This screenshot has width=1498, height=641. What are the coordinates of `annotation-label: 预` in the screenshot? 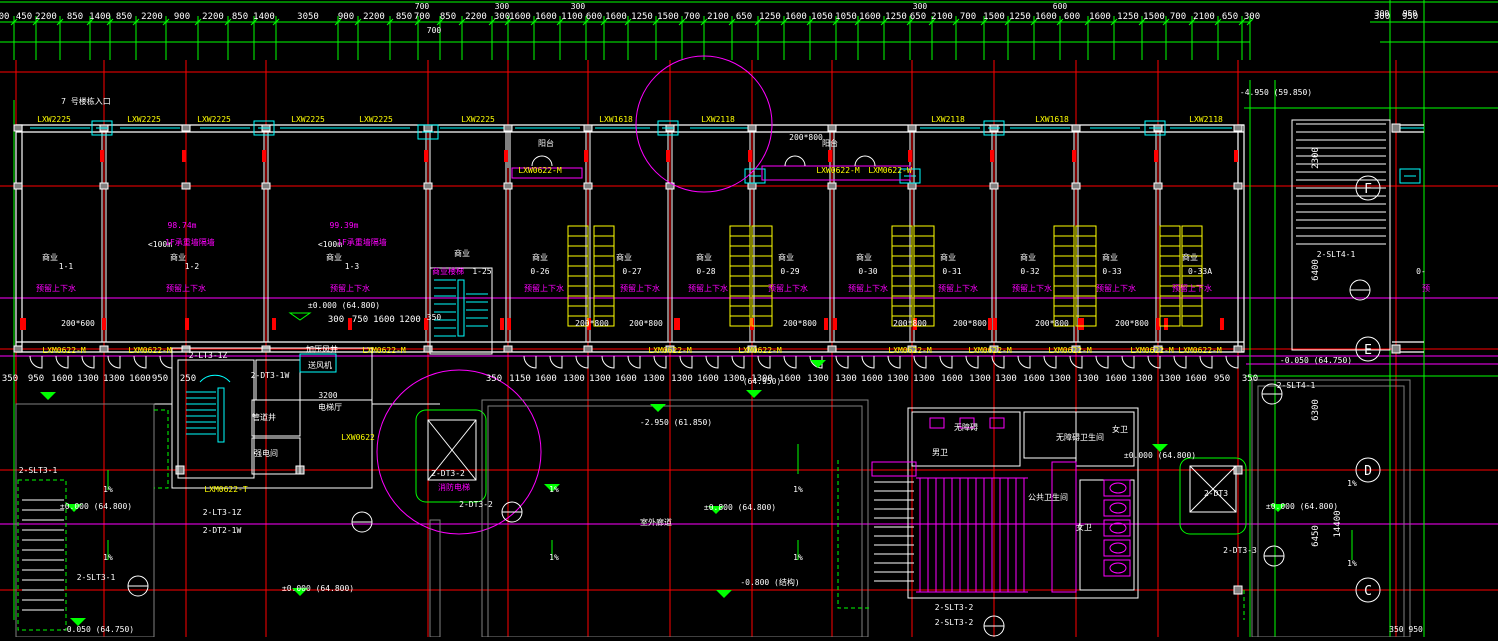 It's located at (1426, 288).